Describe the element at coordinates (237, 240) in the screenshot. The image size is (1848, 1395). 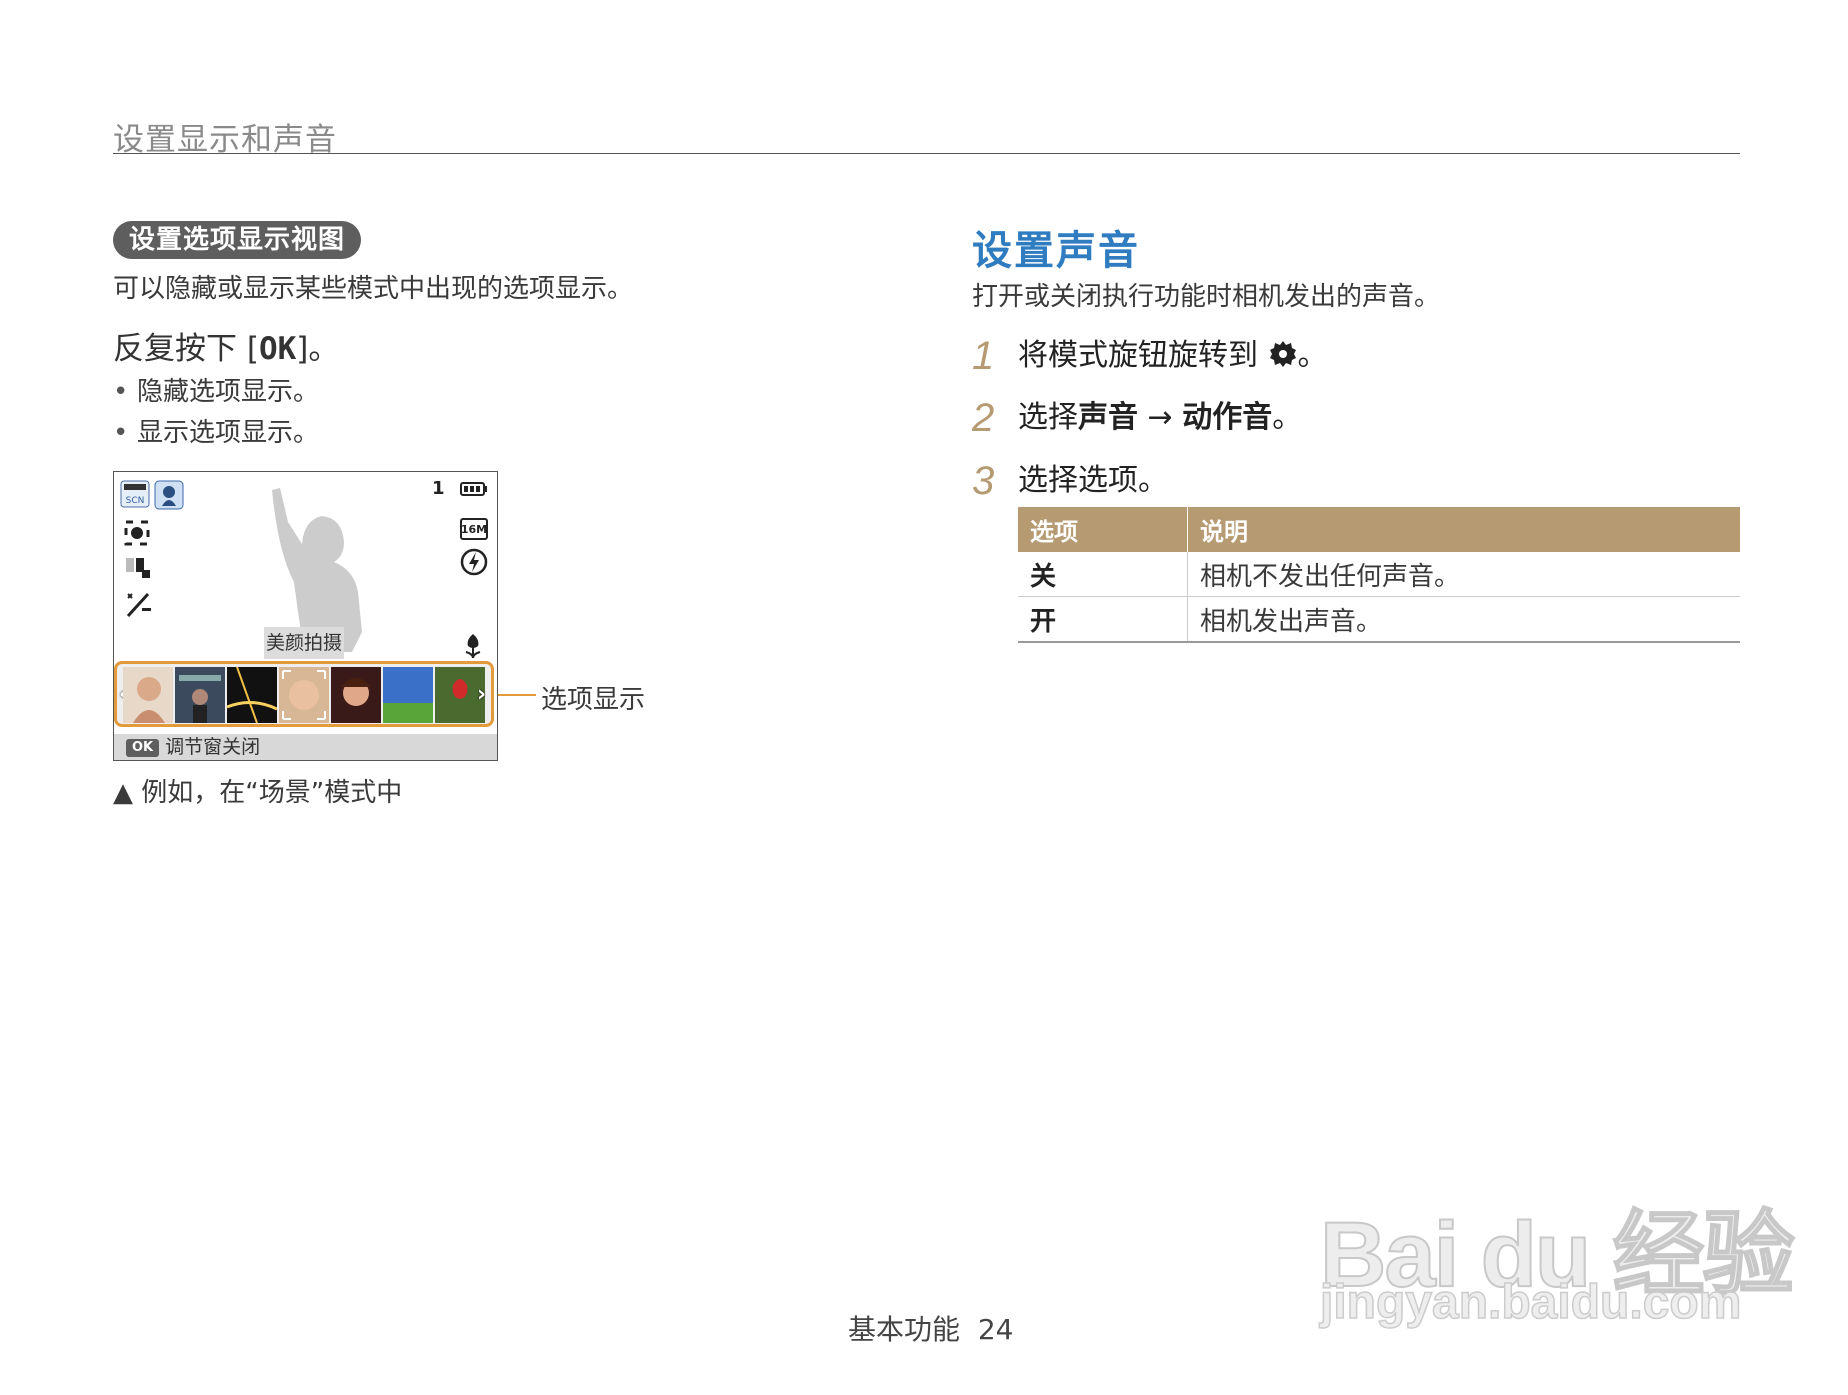
I see `subsection-pill: 设置选项显示视图` at that location.